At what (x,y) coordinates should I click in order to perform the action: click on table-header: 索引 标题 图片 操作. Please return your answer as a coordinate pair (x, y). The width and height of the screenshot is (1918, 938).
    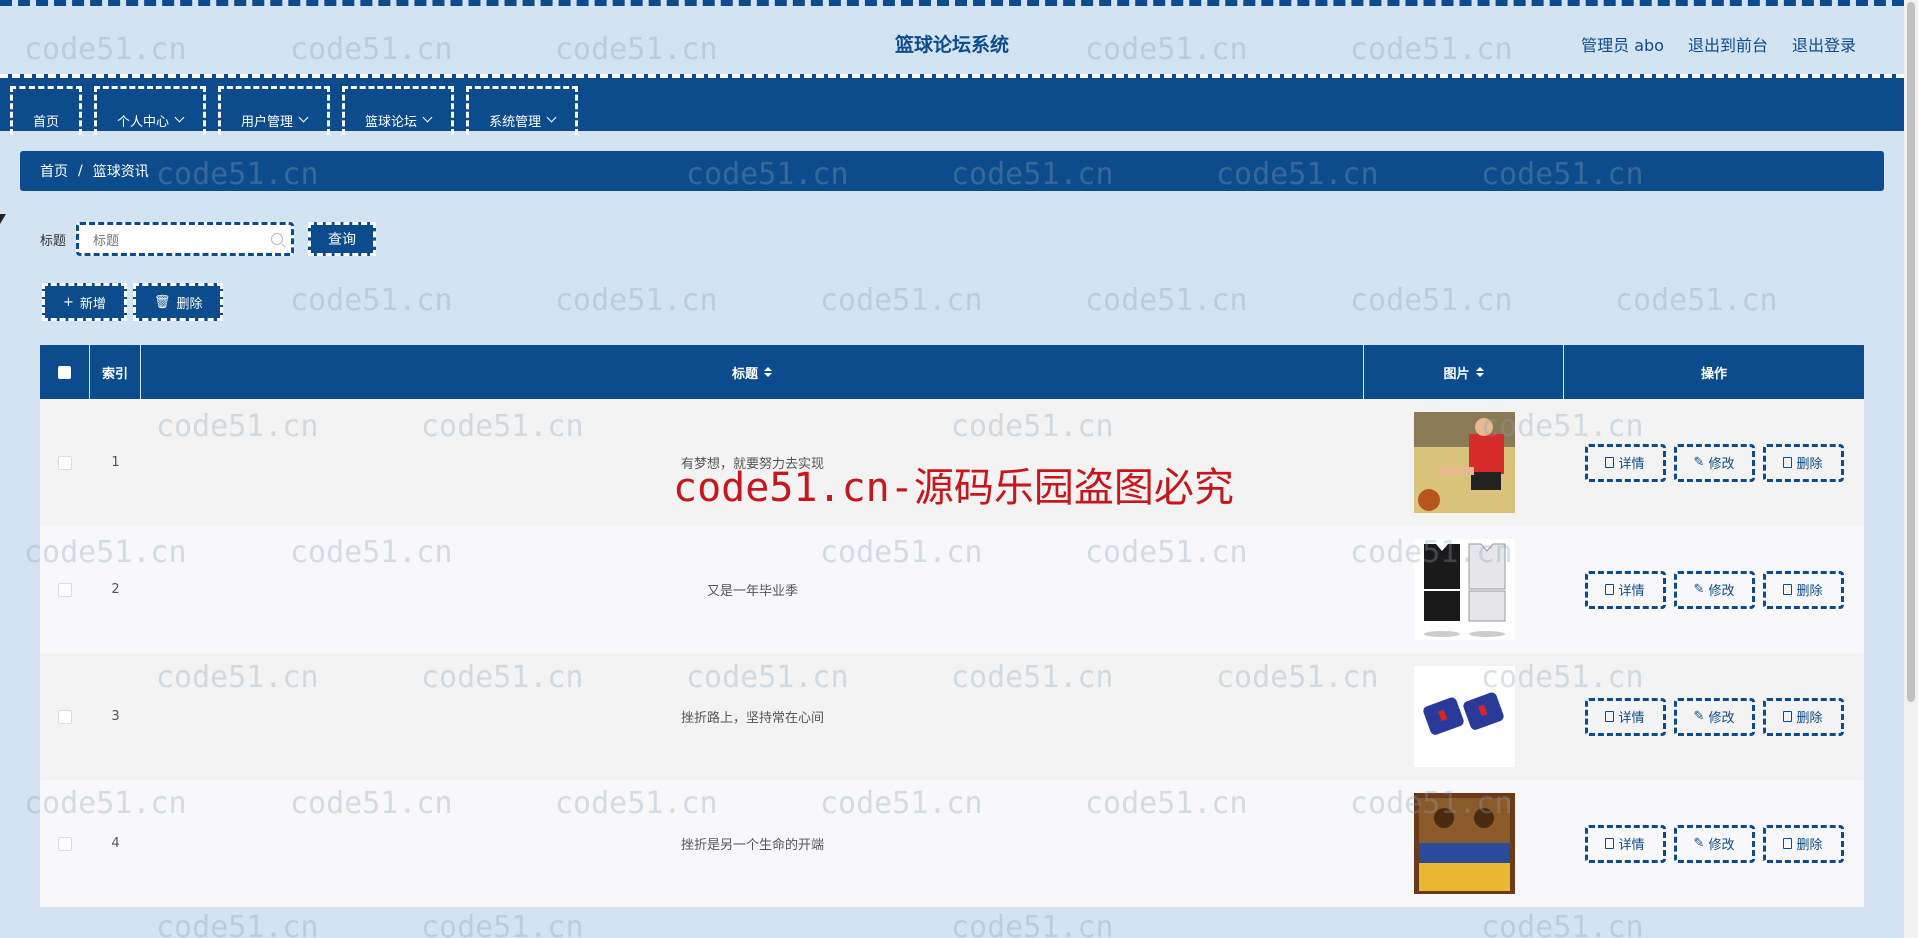
    Looking at the image, I should click on (952, 372).